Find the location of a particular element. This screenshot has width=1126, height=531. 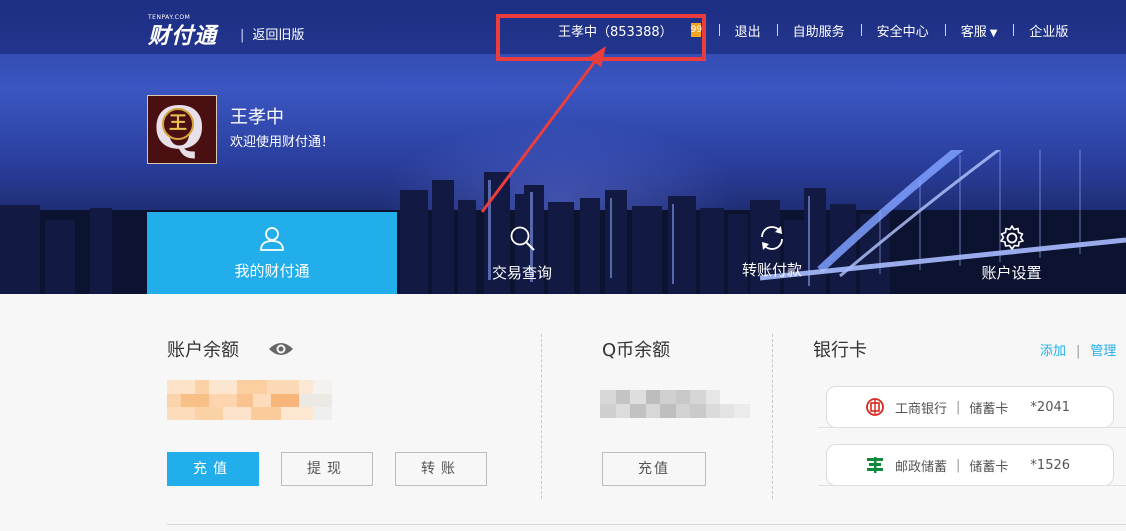

customer-service-menu: 客服 ▼ is located at coordinates (979, 30).